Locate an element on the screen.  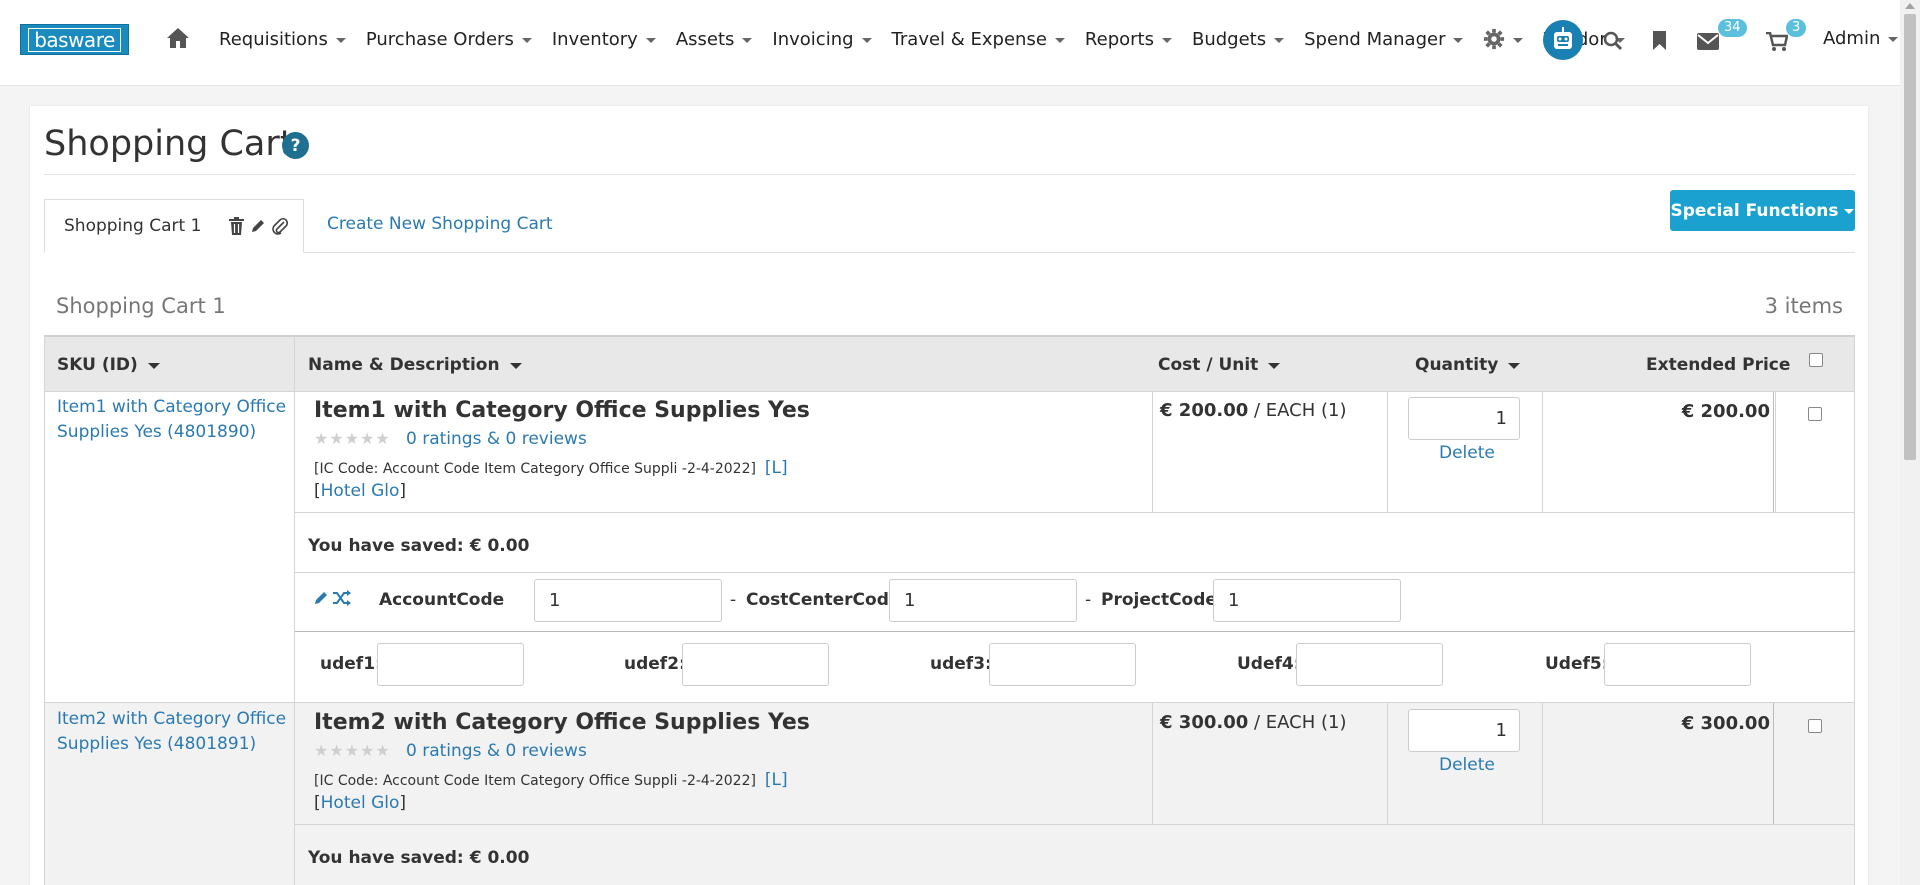
price-value: € 200.00 is located at coordinates (1204, 410).